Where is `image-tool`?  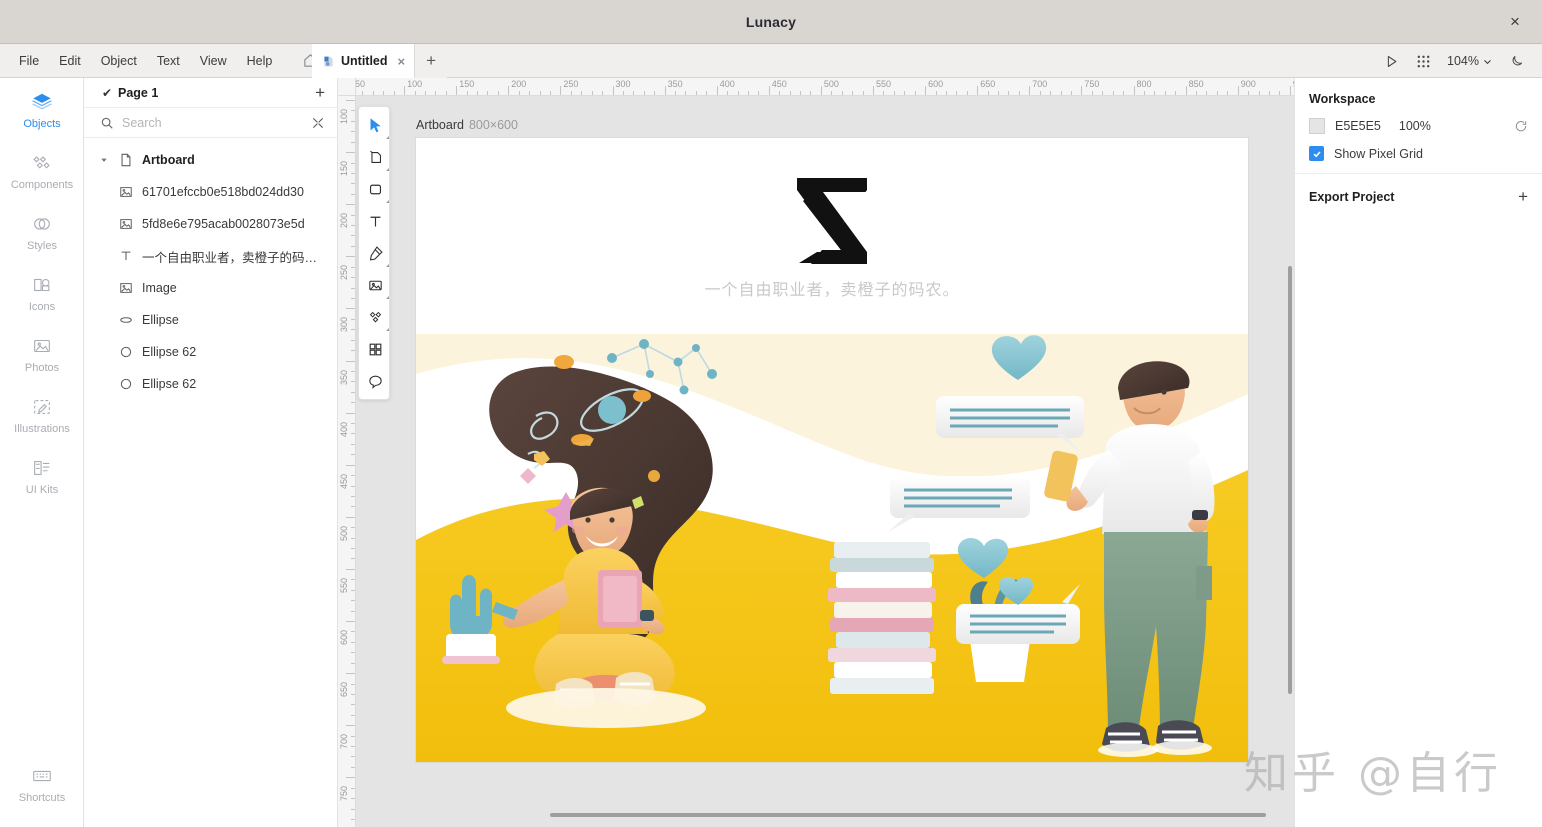 image-tool is located at coordinates (375, 285).